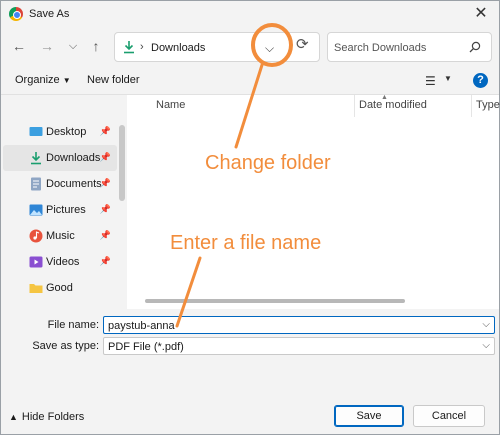 The width and height of the screenshot is (500, 435). What do you see at coordinates (47, 46) in the screenshot?
I see `arrow-right-icon: →` at bounding box center [47, 46].